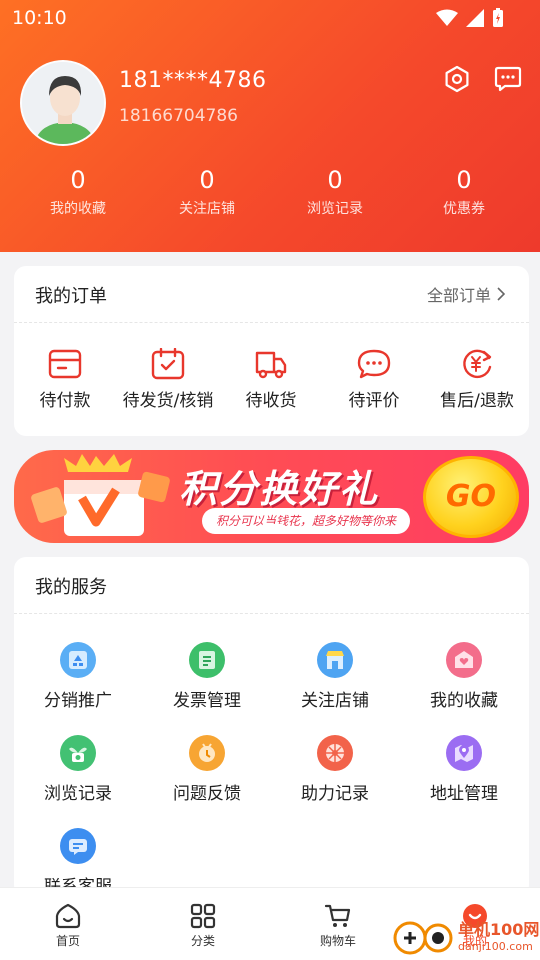 Image resolution: width=540 pixels, height=960 pixels. I want to click on order-label: 待评价, so click(374, 401).